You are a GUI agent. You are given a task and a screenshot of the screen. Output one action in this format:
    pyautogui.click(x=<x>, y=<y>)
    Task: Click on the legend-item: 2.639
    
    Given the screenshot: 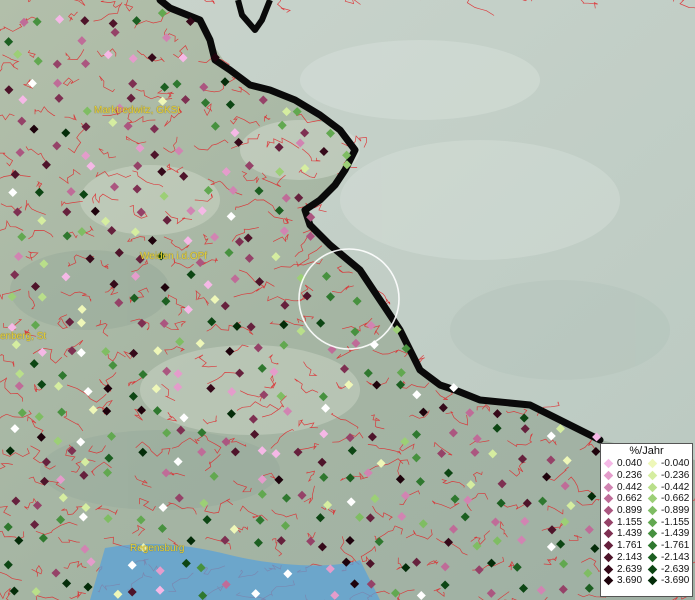 What is the action you would take?
    pyautogui.click(x=625, y=569)
    